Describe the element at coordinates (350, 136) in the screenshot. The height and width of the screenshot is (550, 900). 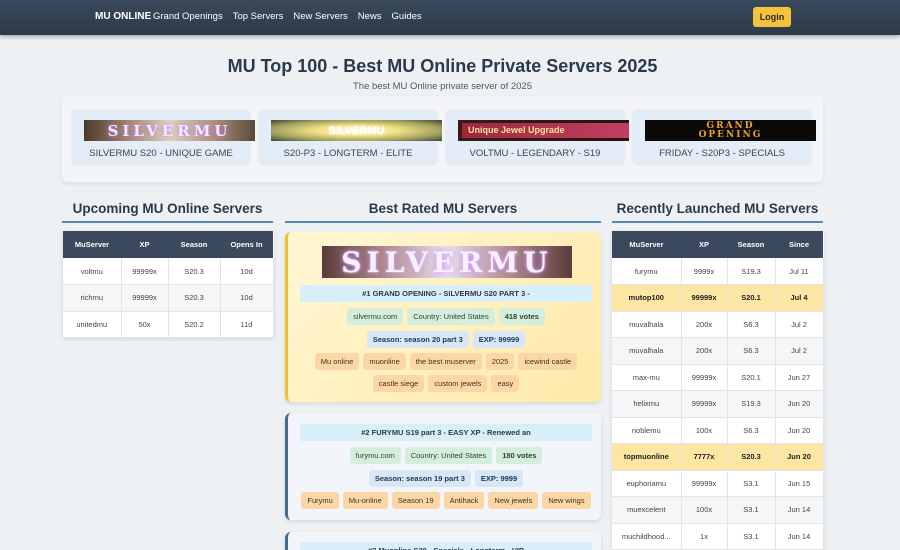
I see `featured-card-s20p3: SILVERMU S20-P3 - LONGTERM - ELITE` at that location.